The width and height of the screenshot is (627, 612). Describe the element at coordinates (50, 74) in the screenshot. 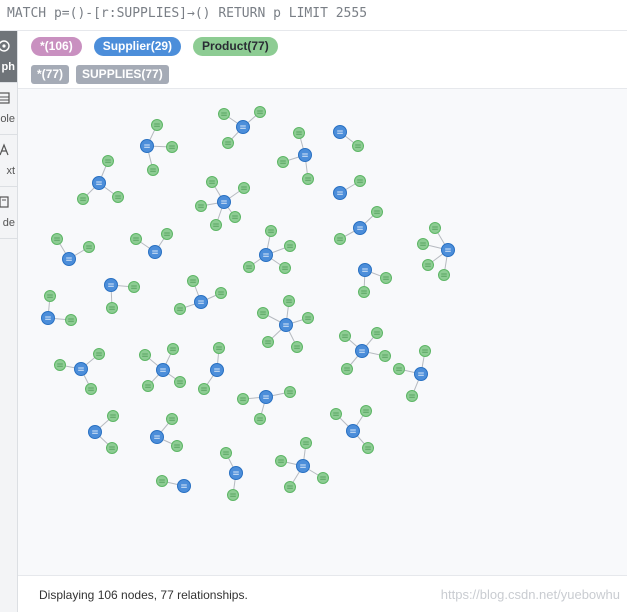

I see `legend-all-relationships-pill: *(77)` at that location.